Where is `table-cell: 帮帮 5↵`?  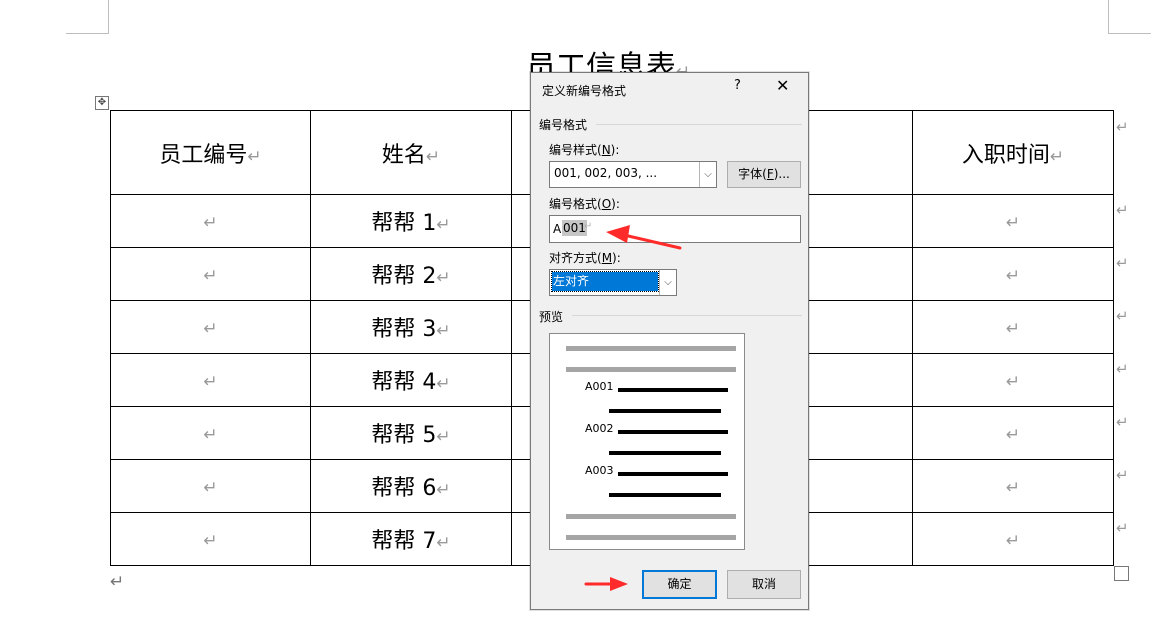
table-cell: 帮帮 5↵ is located at coordinates (411, 433).